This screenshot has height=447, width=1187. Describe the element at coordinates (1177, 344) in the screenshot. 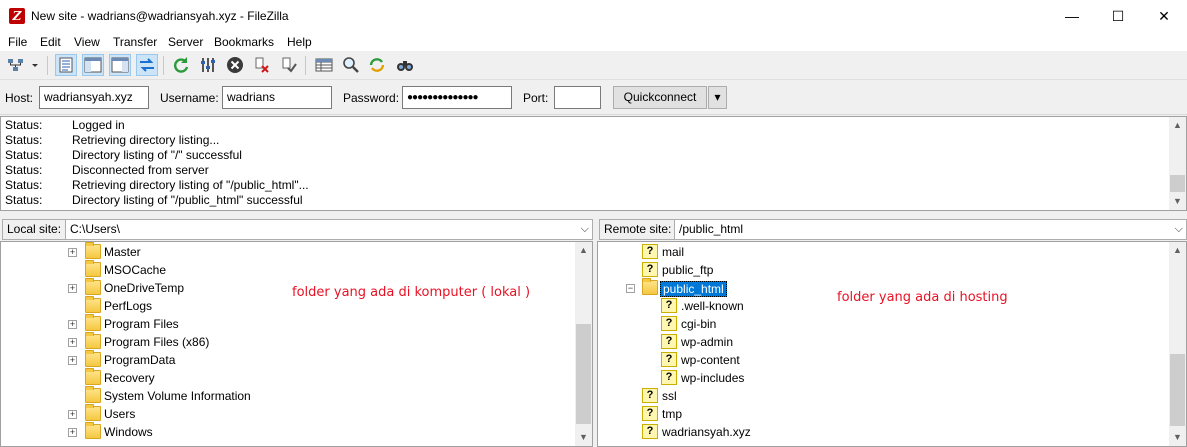

I see `remote-tree-scrollbar: ▲ ▼` at that location.